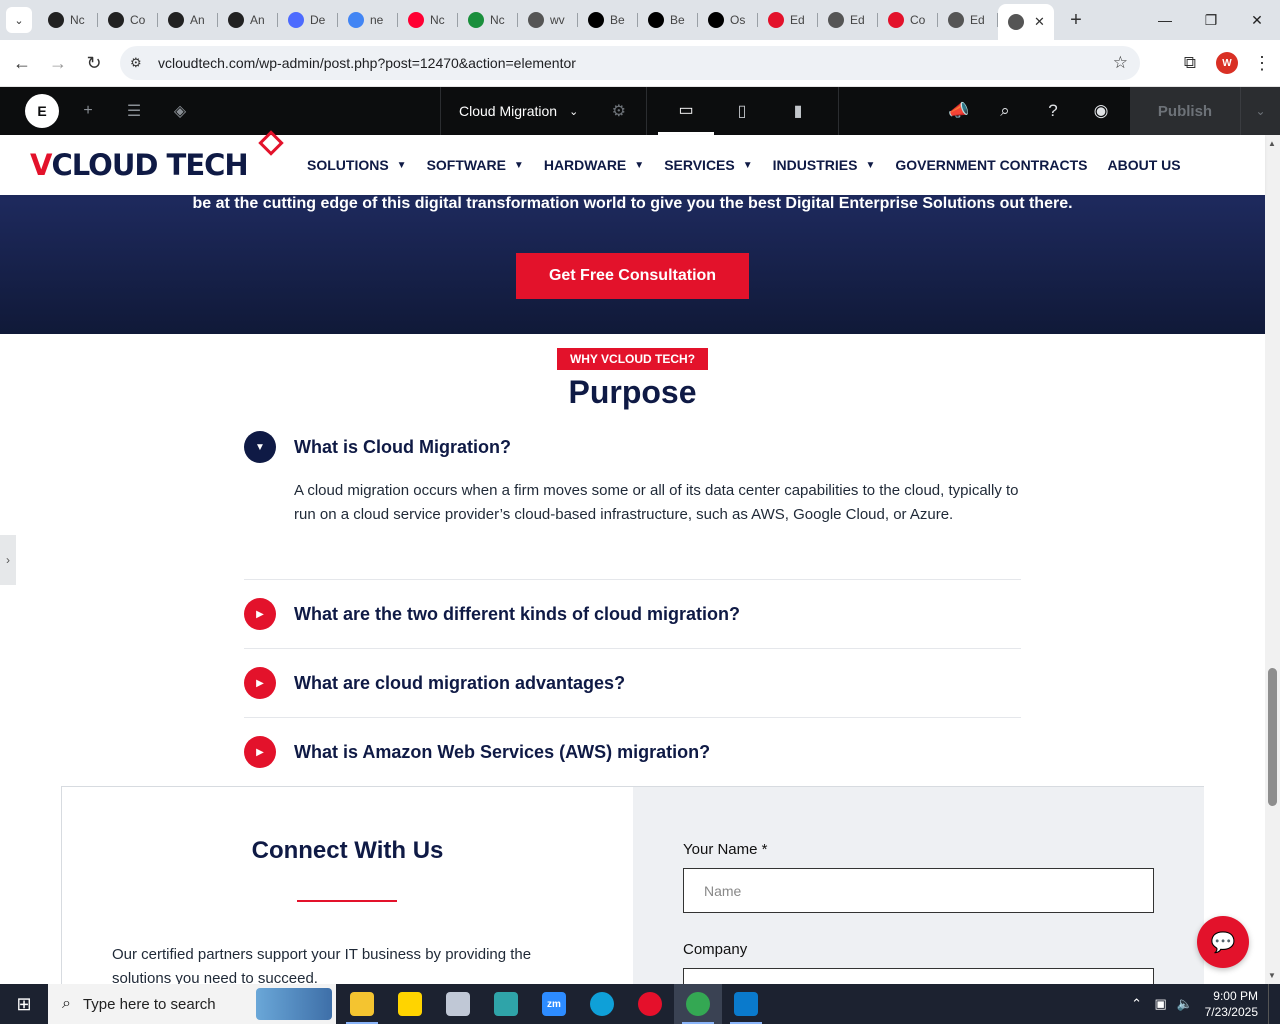 The image size is (1280, 1024). Describe the element at coordinates (1274, 1004) in the screenshot. I see `show-desktop-button` at that location.